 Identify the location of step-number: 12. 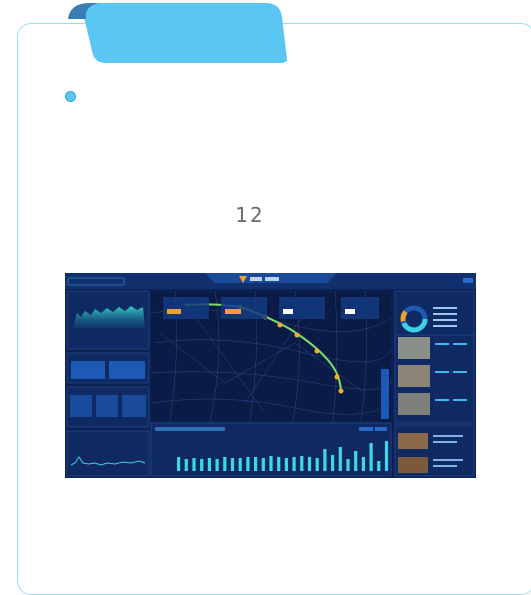
(250, 215).